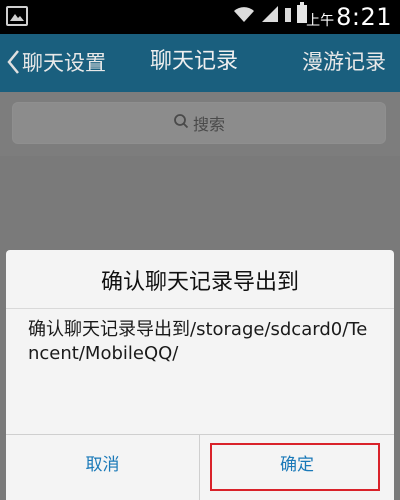 The width and height of the screenshot is (400, 500). I want to click on dialog-divider, so click(200, 308).